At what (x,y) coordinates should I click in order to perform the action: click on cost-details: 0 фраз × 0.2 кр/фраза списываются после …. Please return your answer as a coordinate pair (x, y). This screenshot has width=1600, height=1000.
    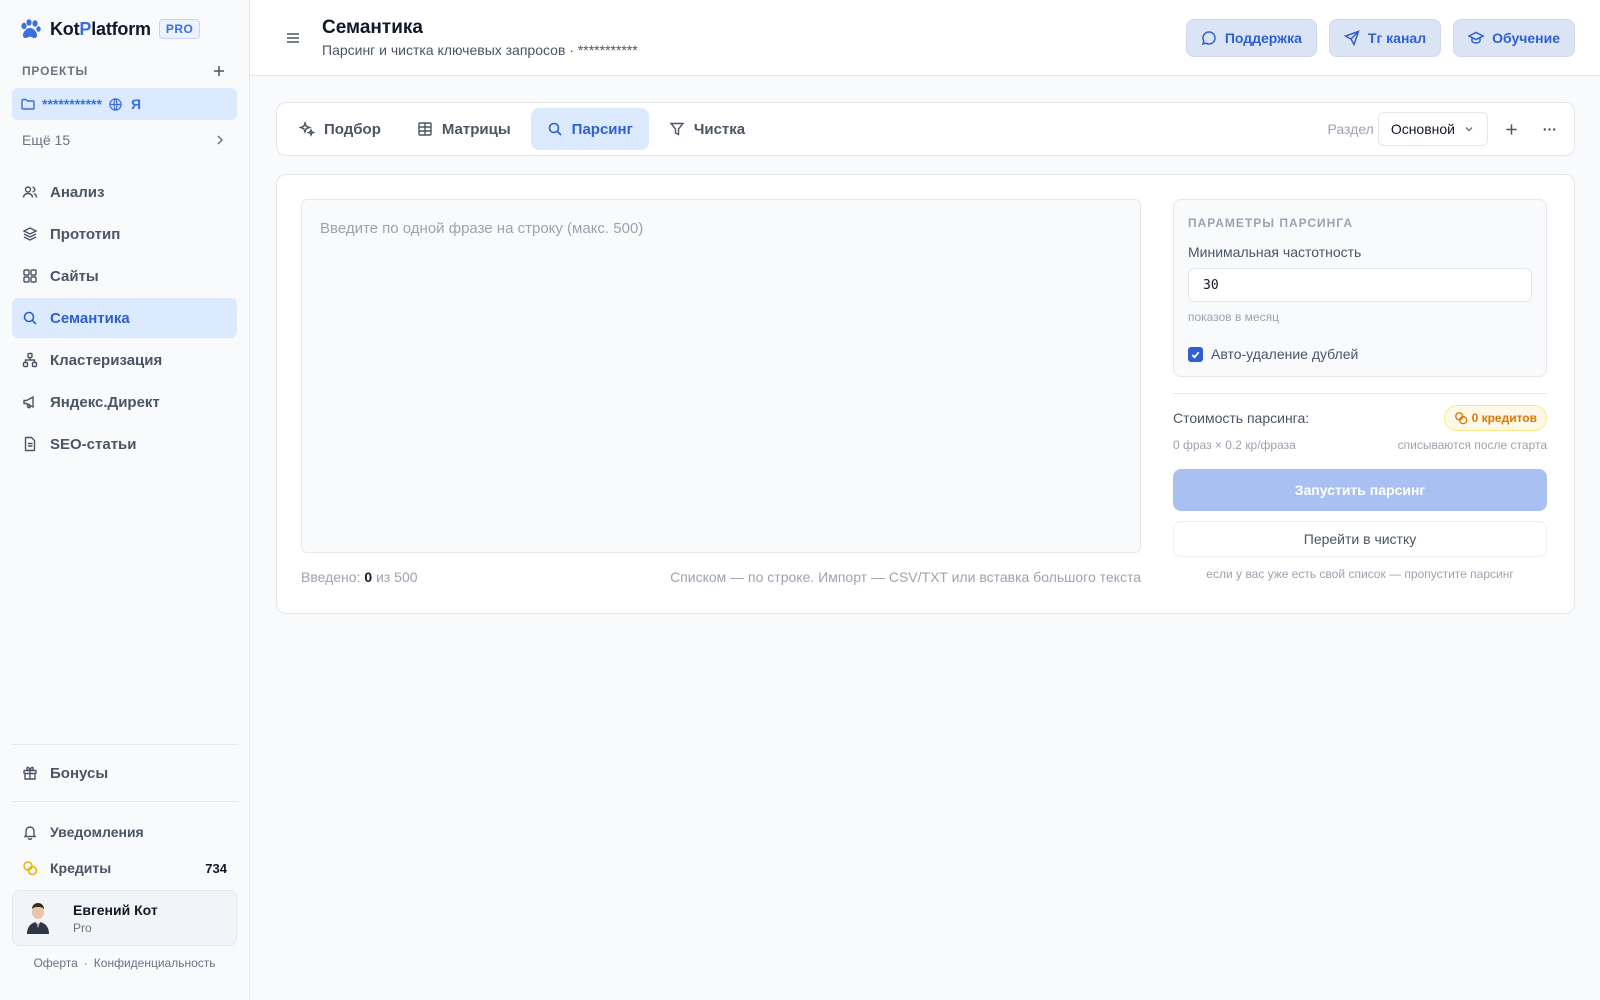
    Looking at the image, I should click on (1360, 445).